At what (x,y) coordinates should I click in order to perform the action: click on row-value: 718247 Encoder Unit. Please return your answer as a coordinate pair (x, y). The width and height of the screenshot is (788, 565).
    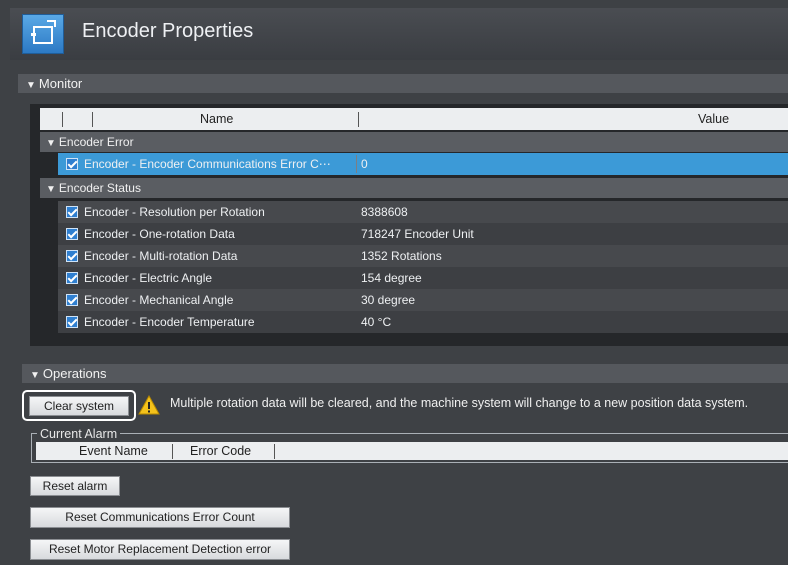
    Looking at the image, I should click on (417, 234).